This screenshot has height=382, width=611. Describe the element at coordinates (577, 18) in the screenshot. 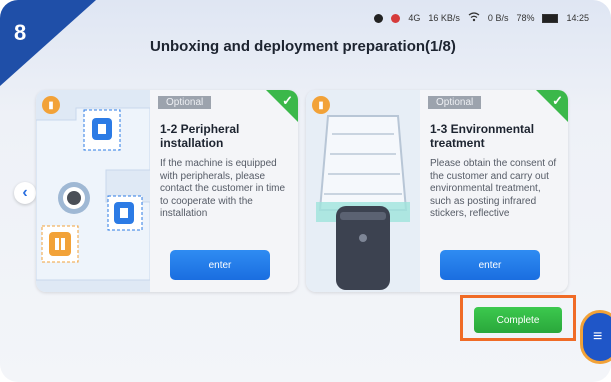

I see `clock: 14:25` at that location.